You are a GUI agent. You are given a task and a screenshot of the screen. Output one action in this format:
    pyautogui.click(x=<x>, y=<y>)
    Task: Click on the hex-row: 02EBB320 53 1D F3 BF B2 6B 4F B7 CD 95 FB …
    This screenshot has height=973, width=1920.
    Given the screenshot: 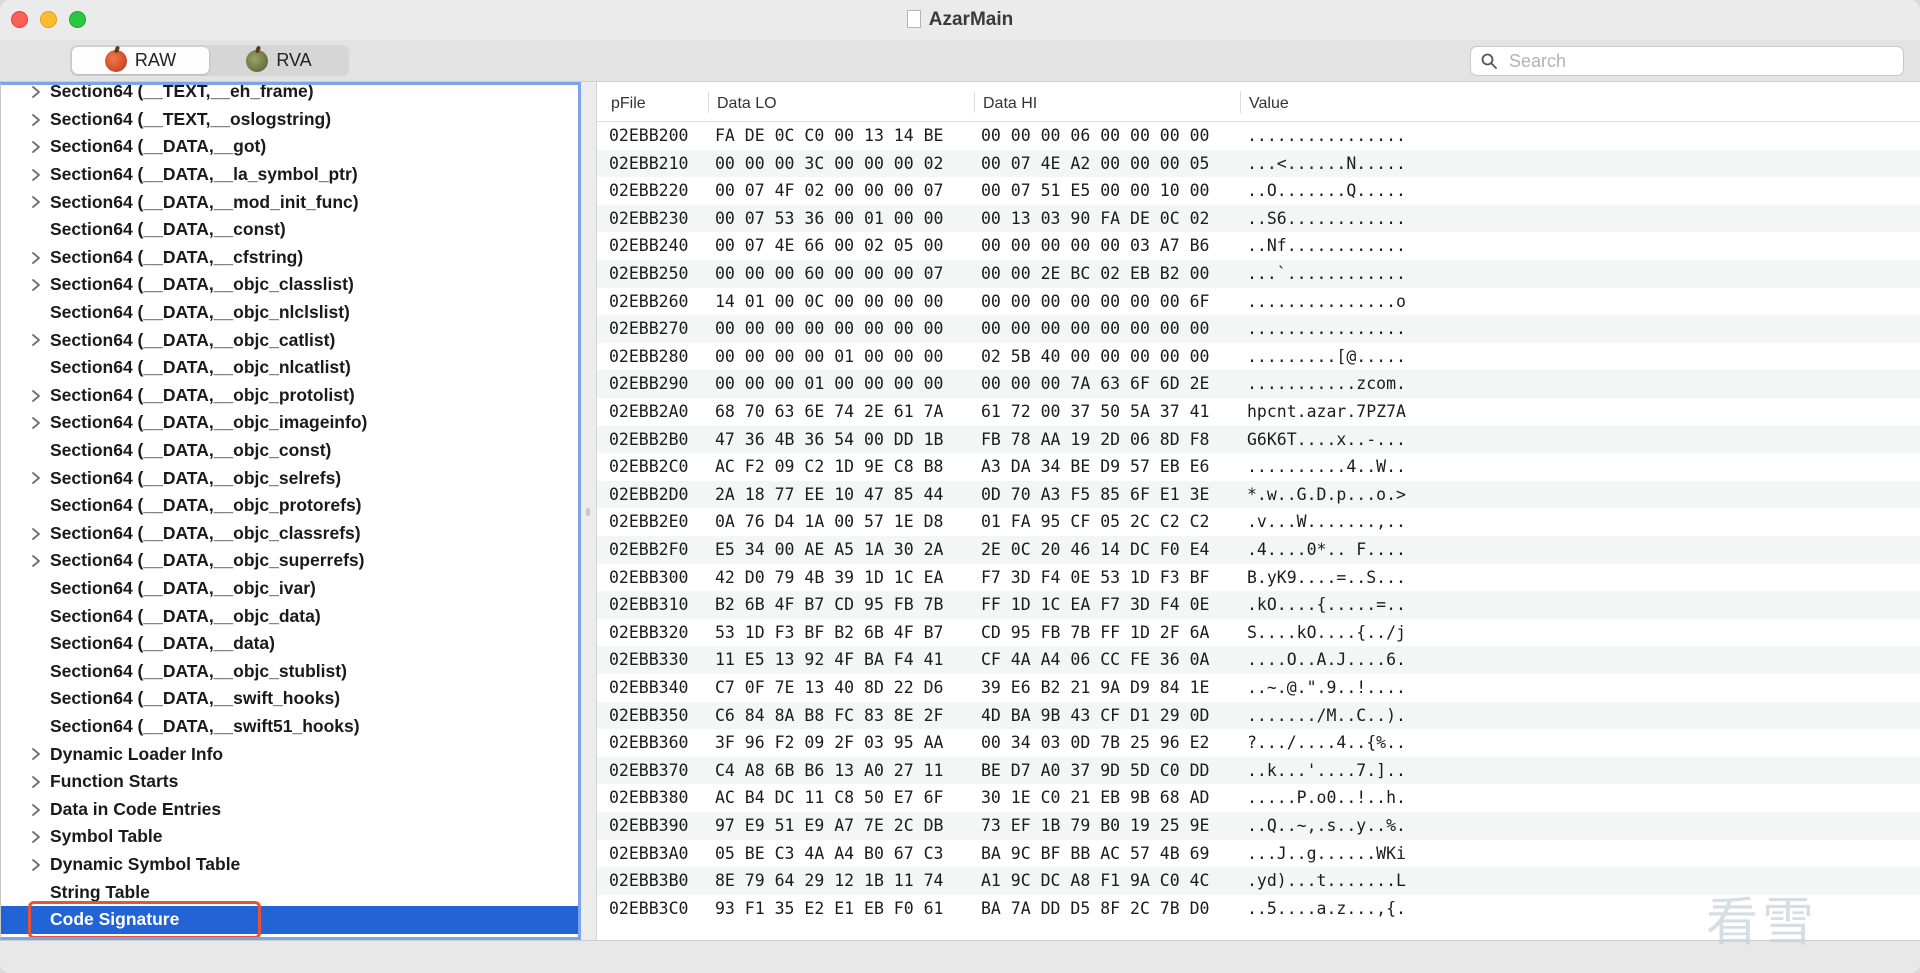 What is the action you would take?
    pyautogui.click(x=1258, y=633)
    